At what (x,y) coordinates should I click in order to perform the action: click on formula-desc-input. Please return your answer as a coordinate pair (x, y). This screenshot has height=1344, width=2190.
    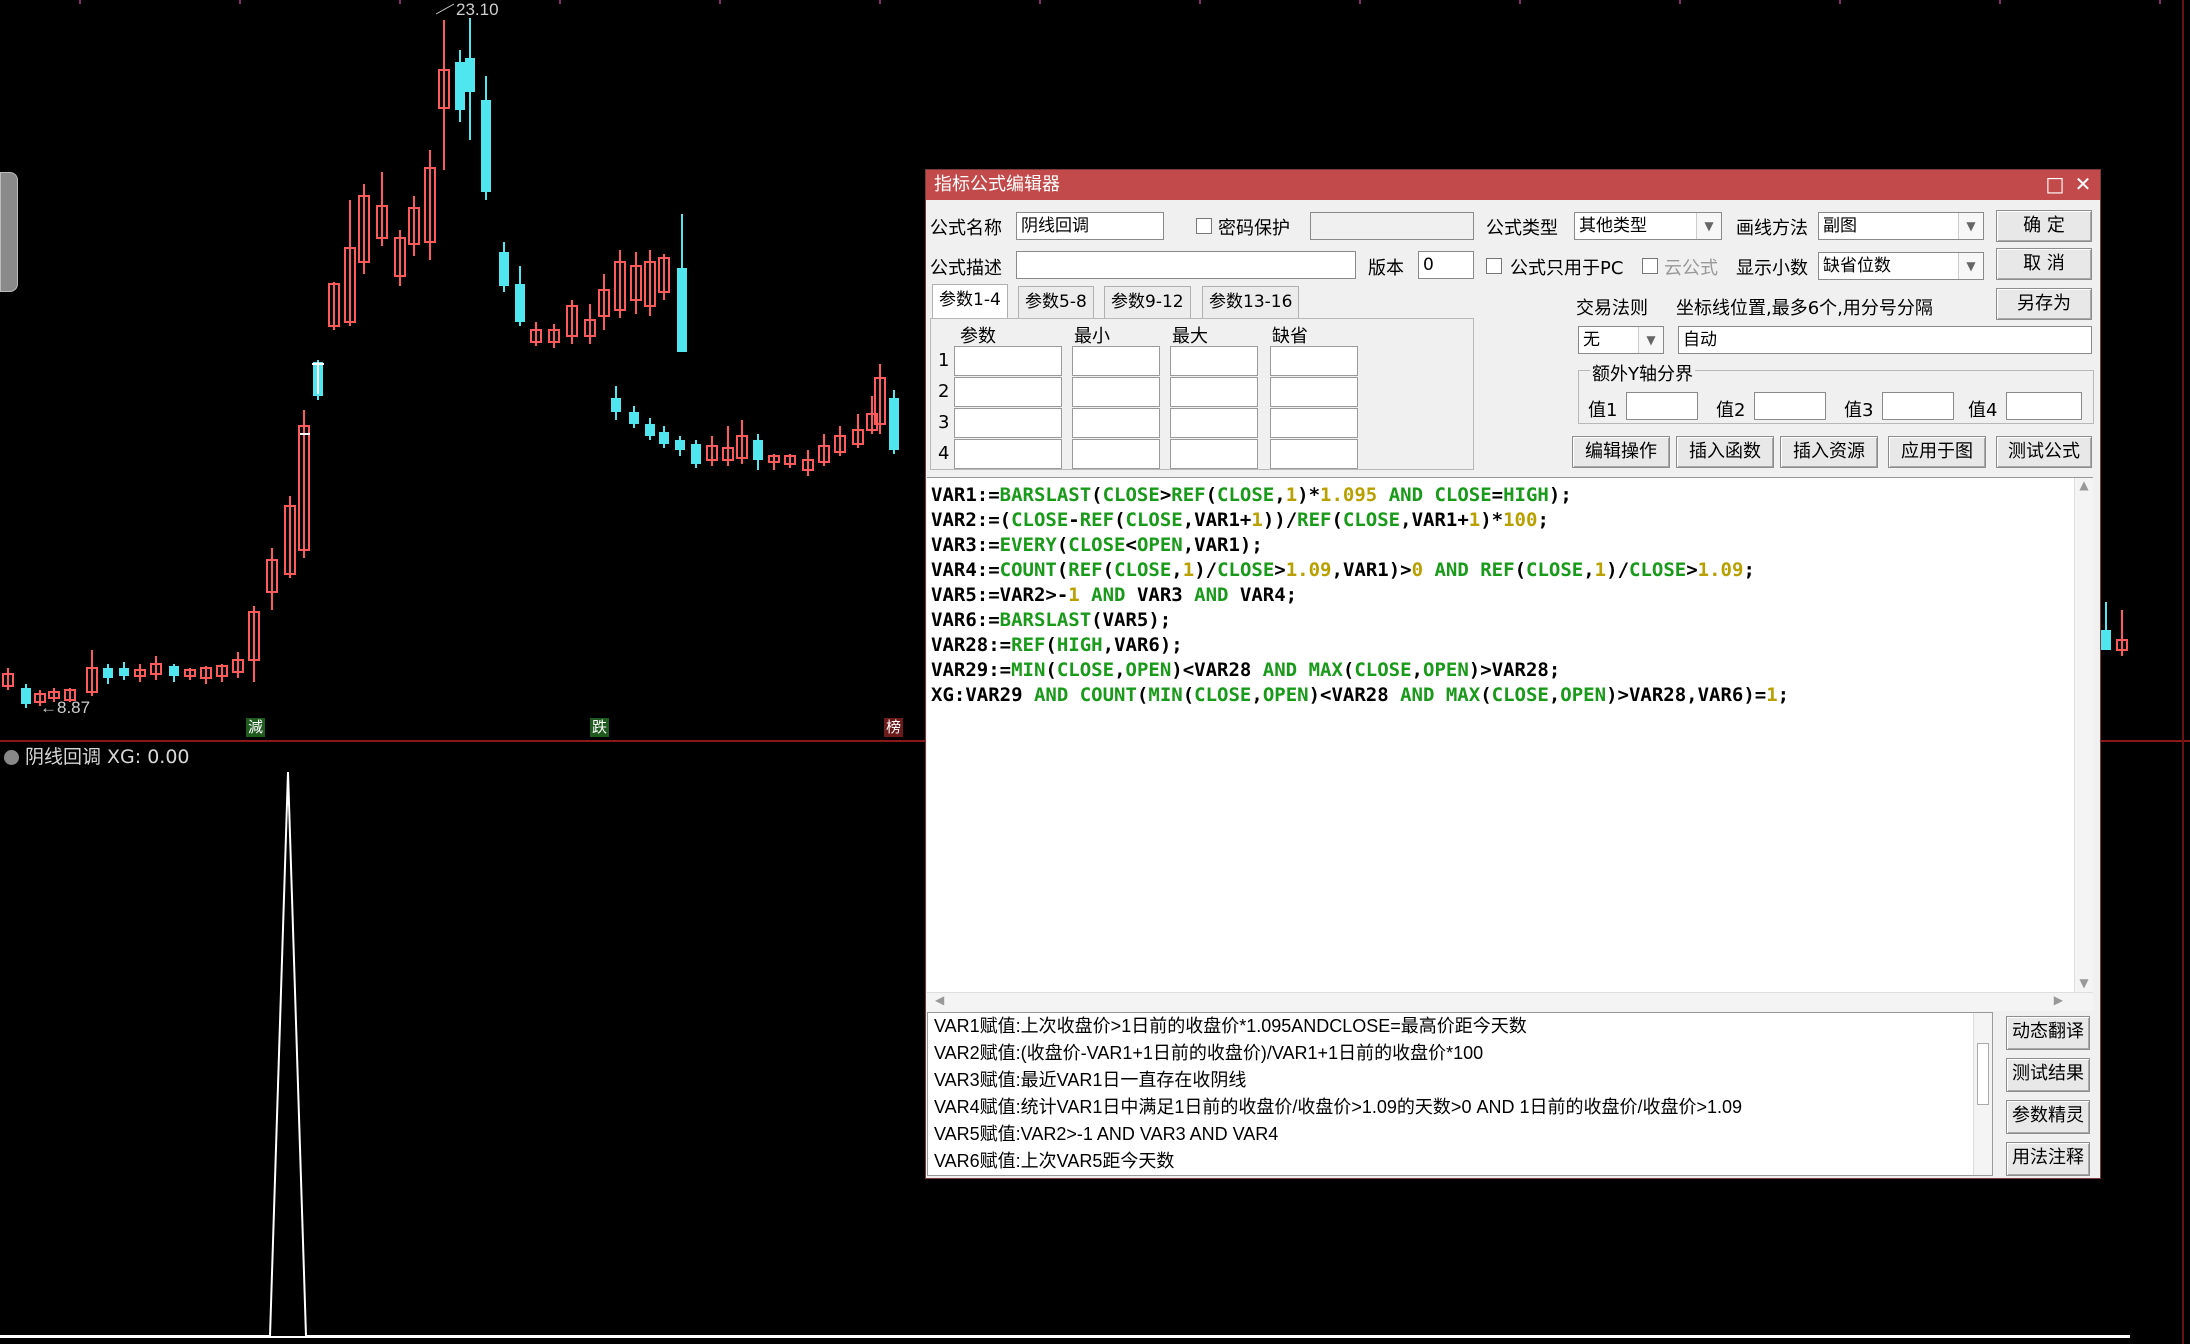
    Looking at the image, I should click on (1186, 265).